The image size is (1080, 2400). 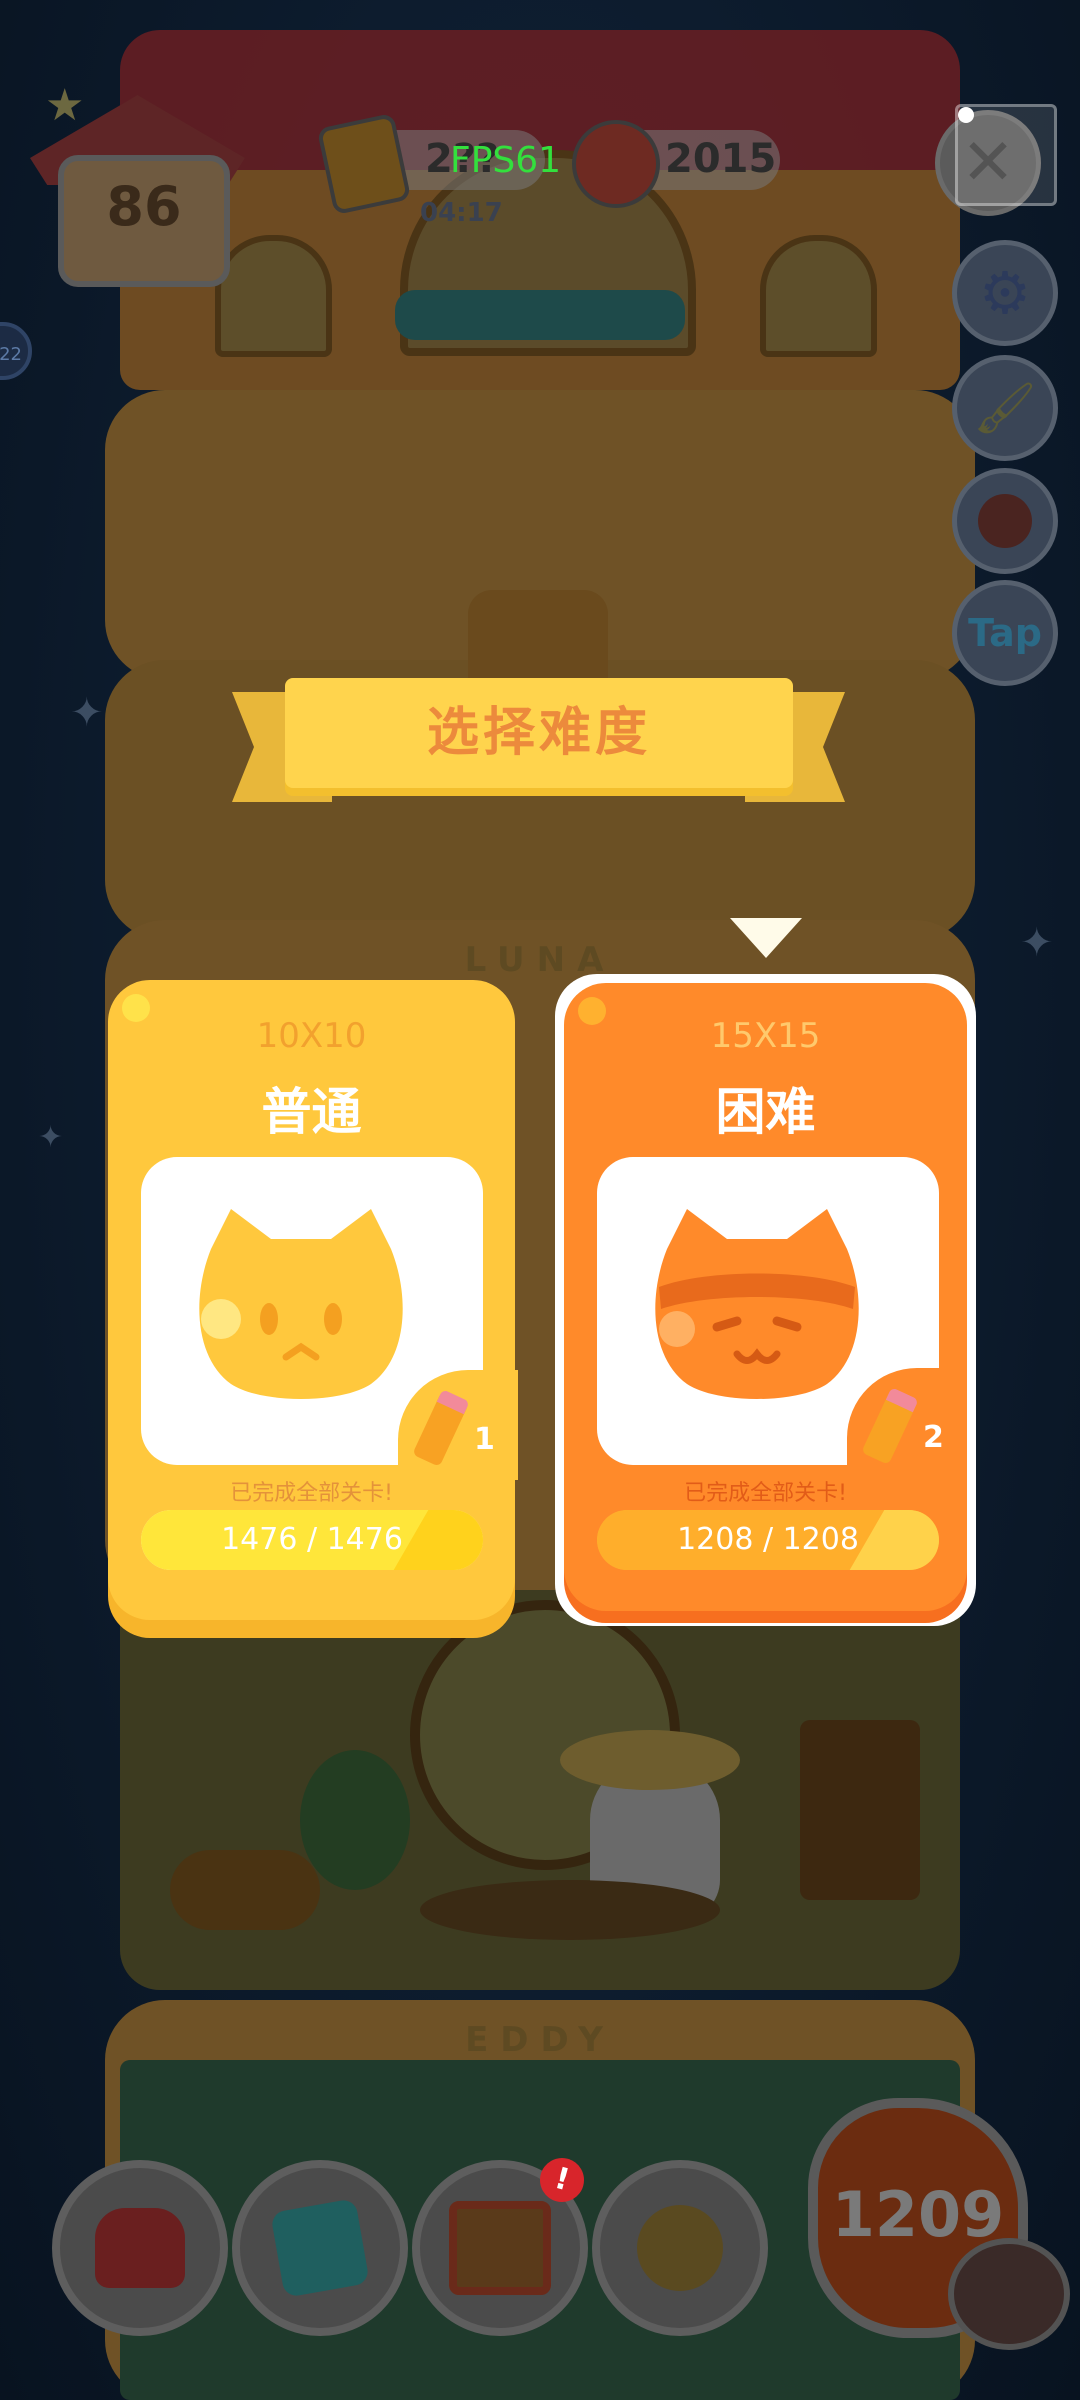 I want to click on side-table, so click(x=860, y=1810).